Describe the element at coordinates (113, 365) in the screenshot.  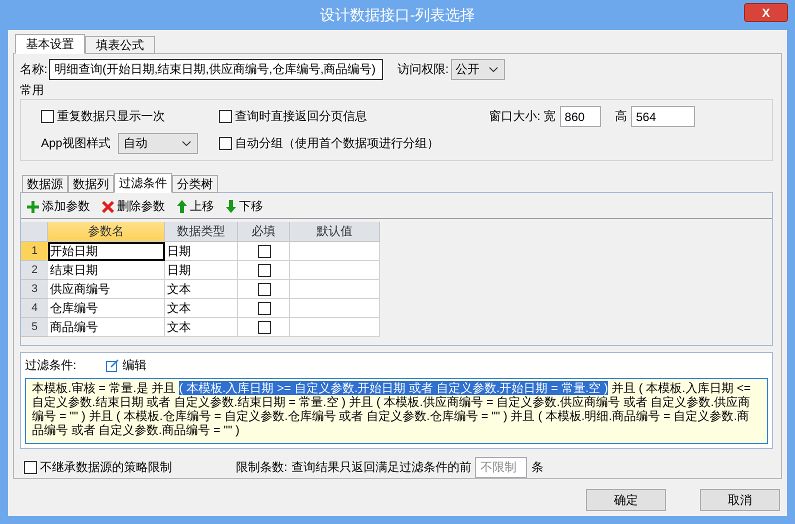
I see `edit-icon` at that location.